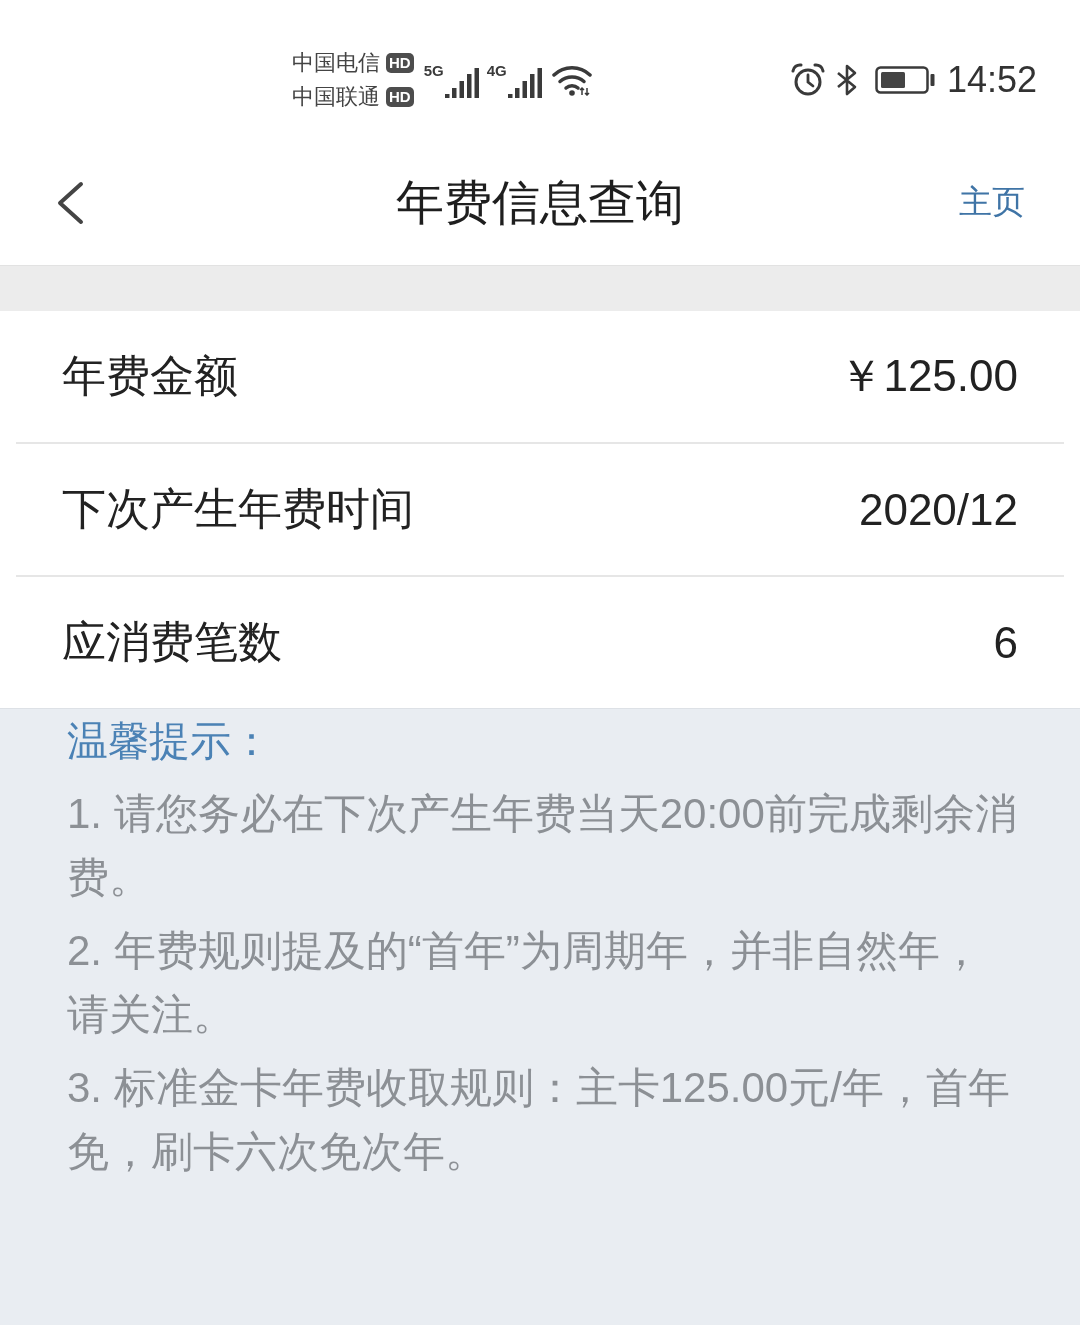 The height and width of the screenshot is (1325, 1080). What do you see at coordinates (525, 983) in the screenshot?
I see `tip-text: 2. 年费规则提及的“首年”为周期年，并非自然年，请关注。` at bounding box center [525, 983].